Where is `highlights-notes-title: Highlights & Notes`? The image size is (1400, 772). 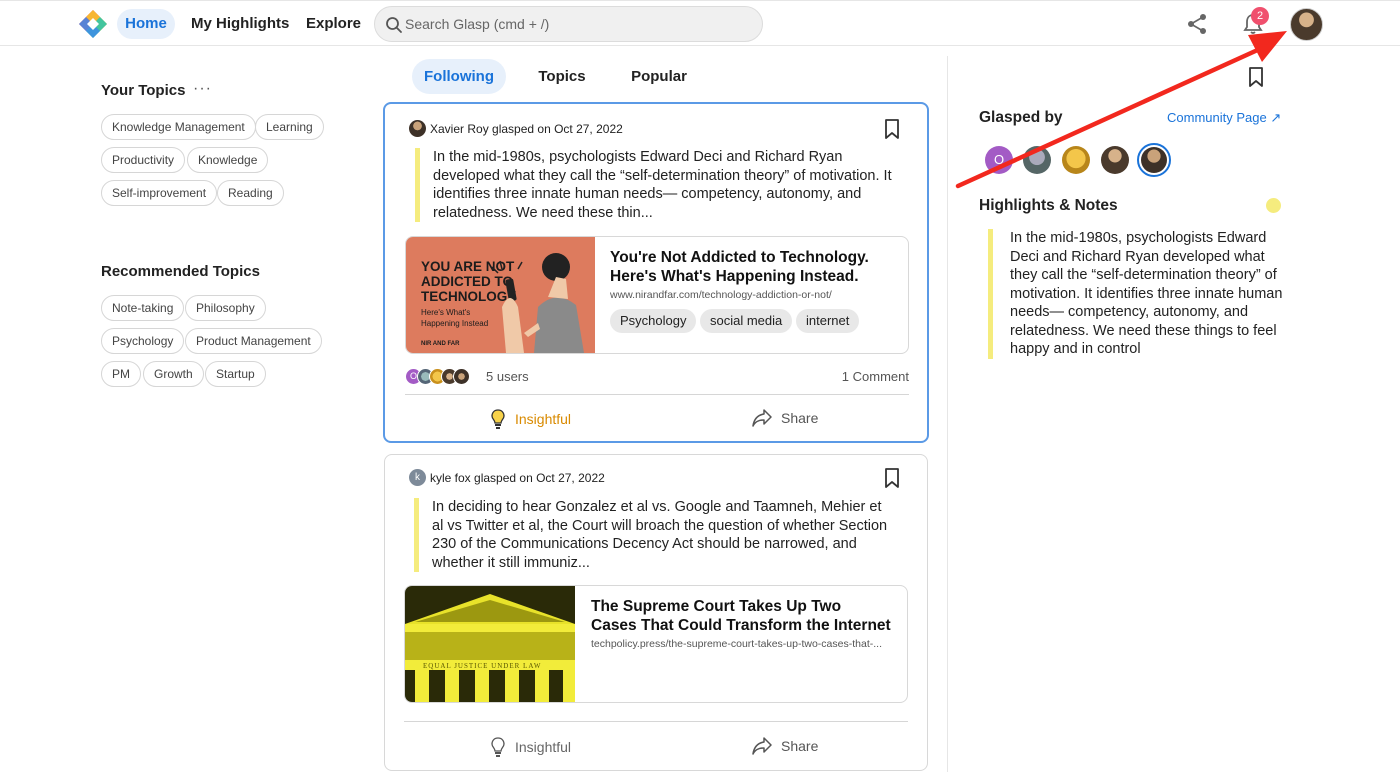 highlights-notes-title: Highlights & Notes is located at coordinates (1048, 205).